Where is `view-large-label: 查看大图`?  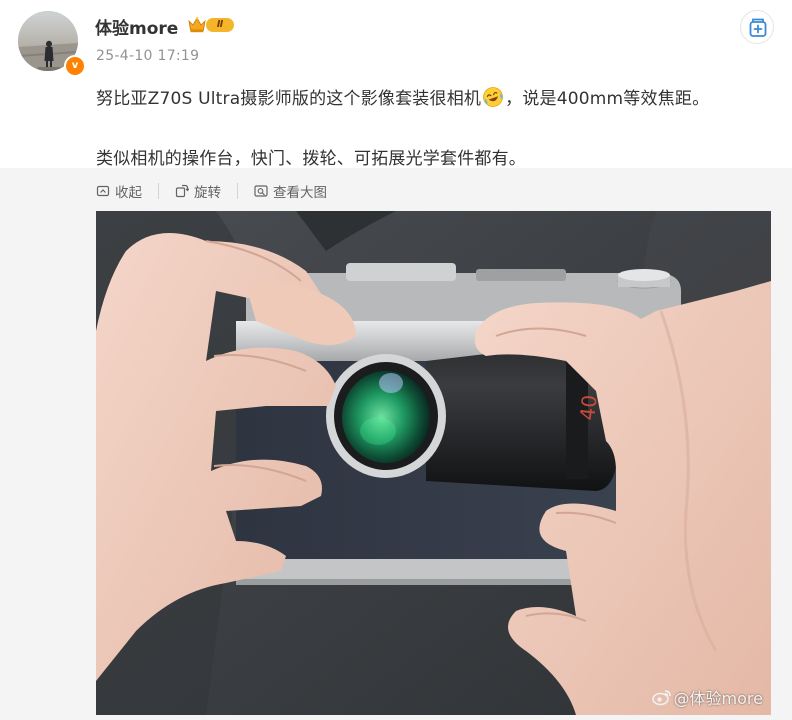
view-large-label: 查看大图 is located at coordinates (300, 193).